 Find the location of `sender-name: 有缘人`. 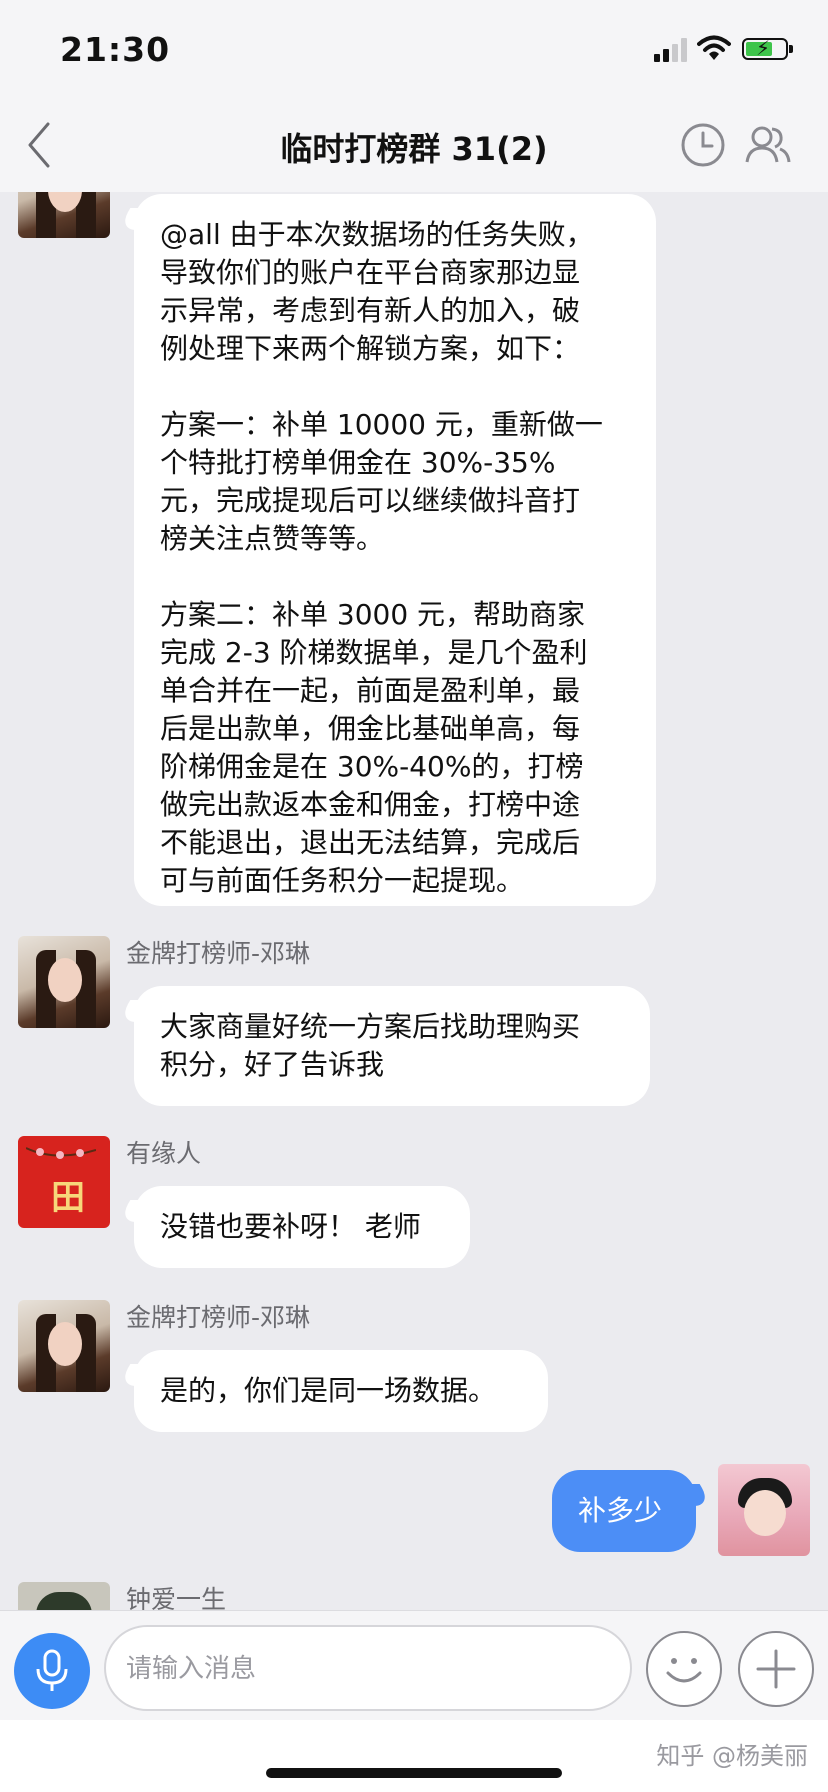

sender-name: 有缘人 is located at coordinates (164, 1153).